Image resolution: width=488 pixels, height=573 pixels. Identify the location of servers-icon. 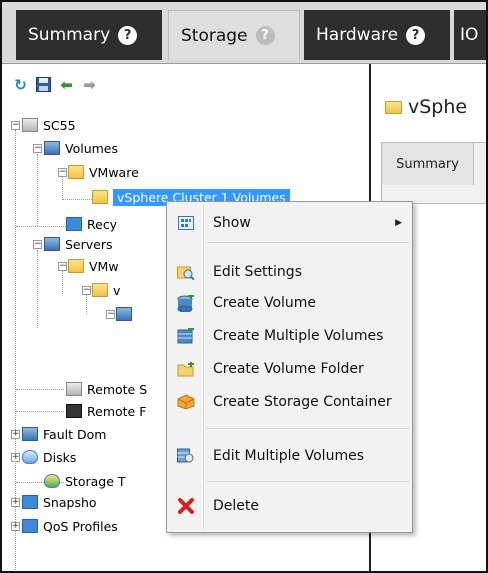
(52, 244).